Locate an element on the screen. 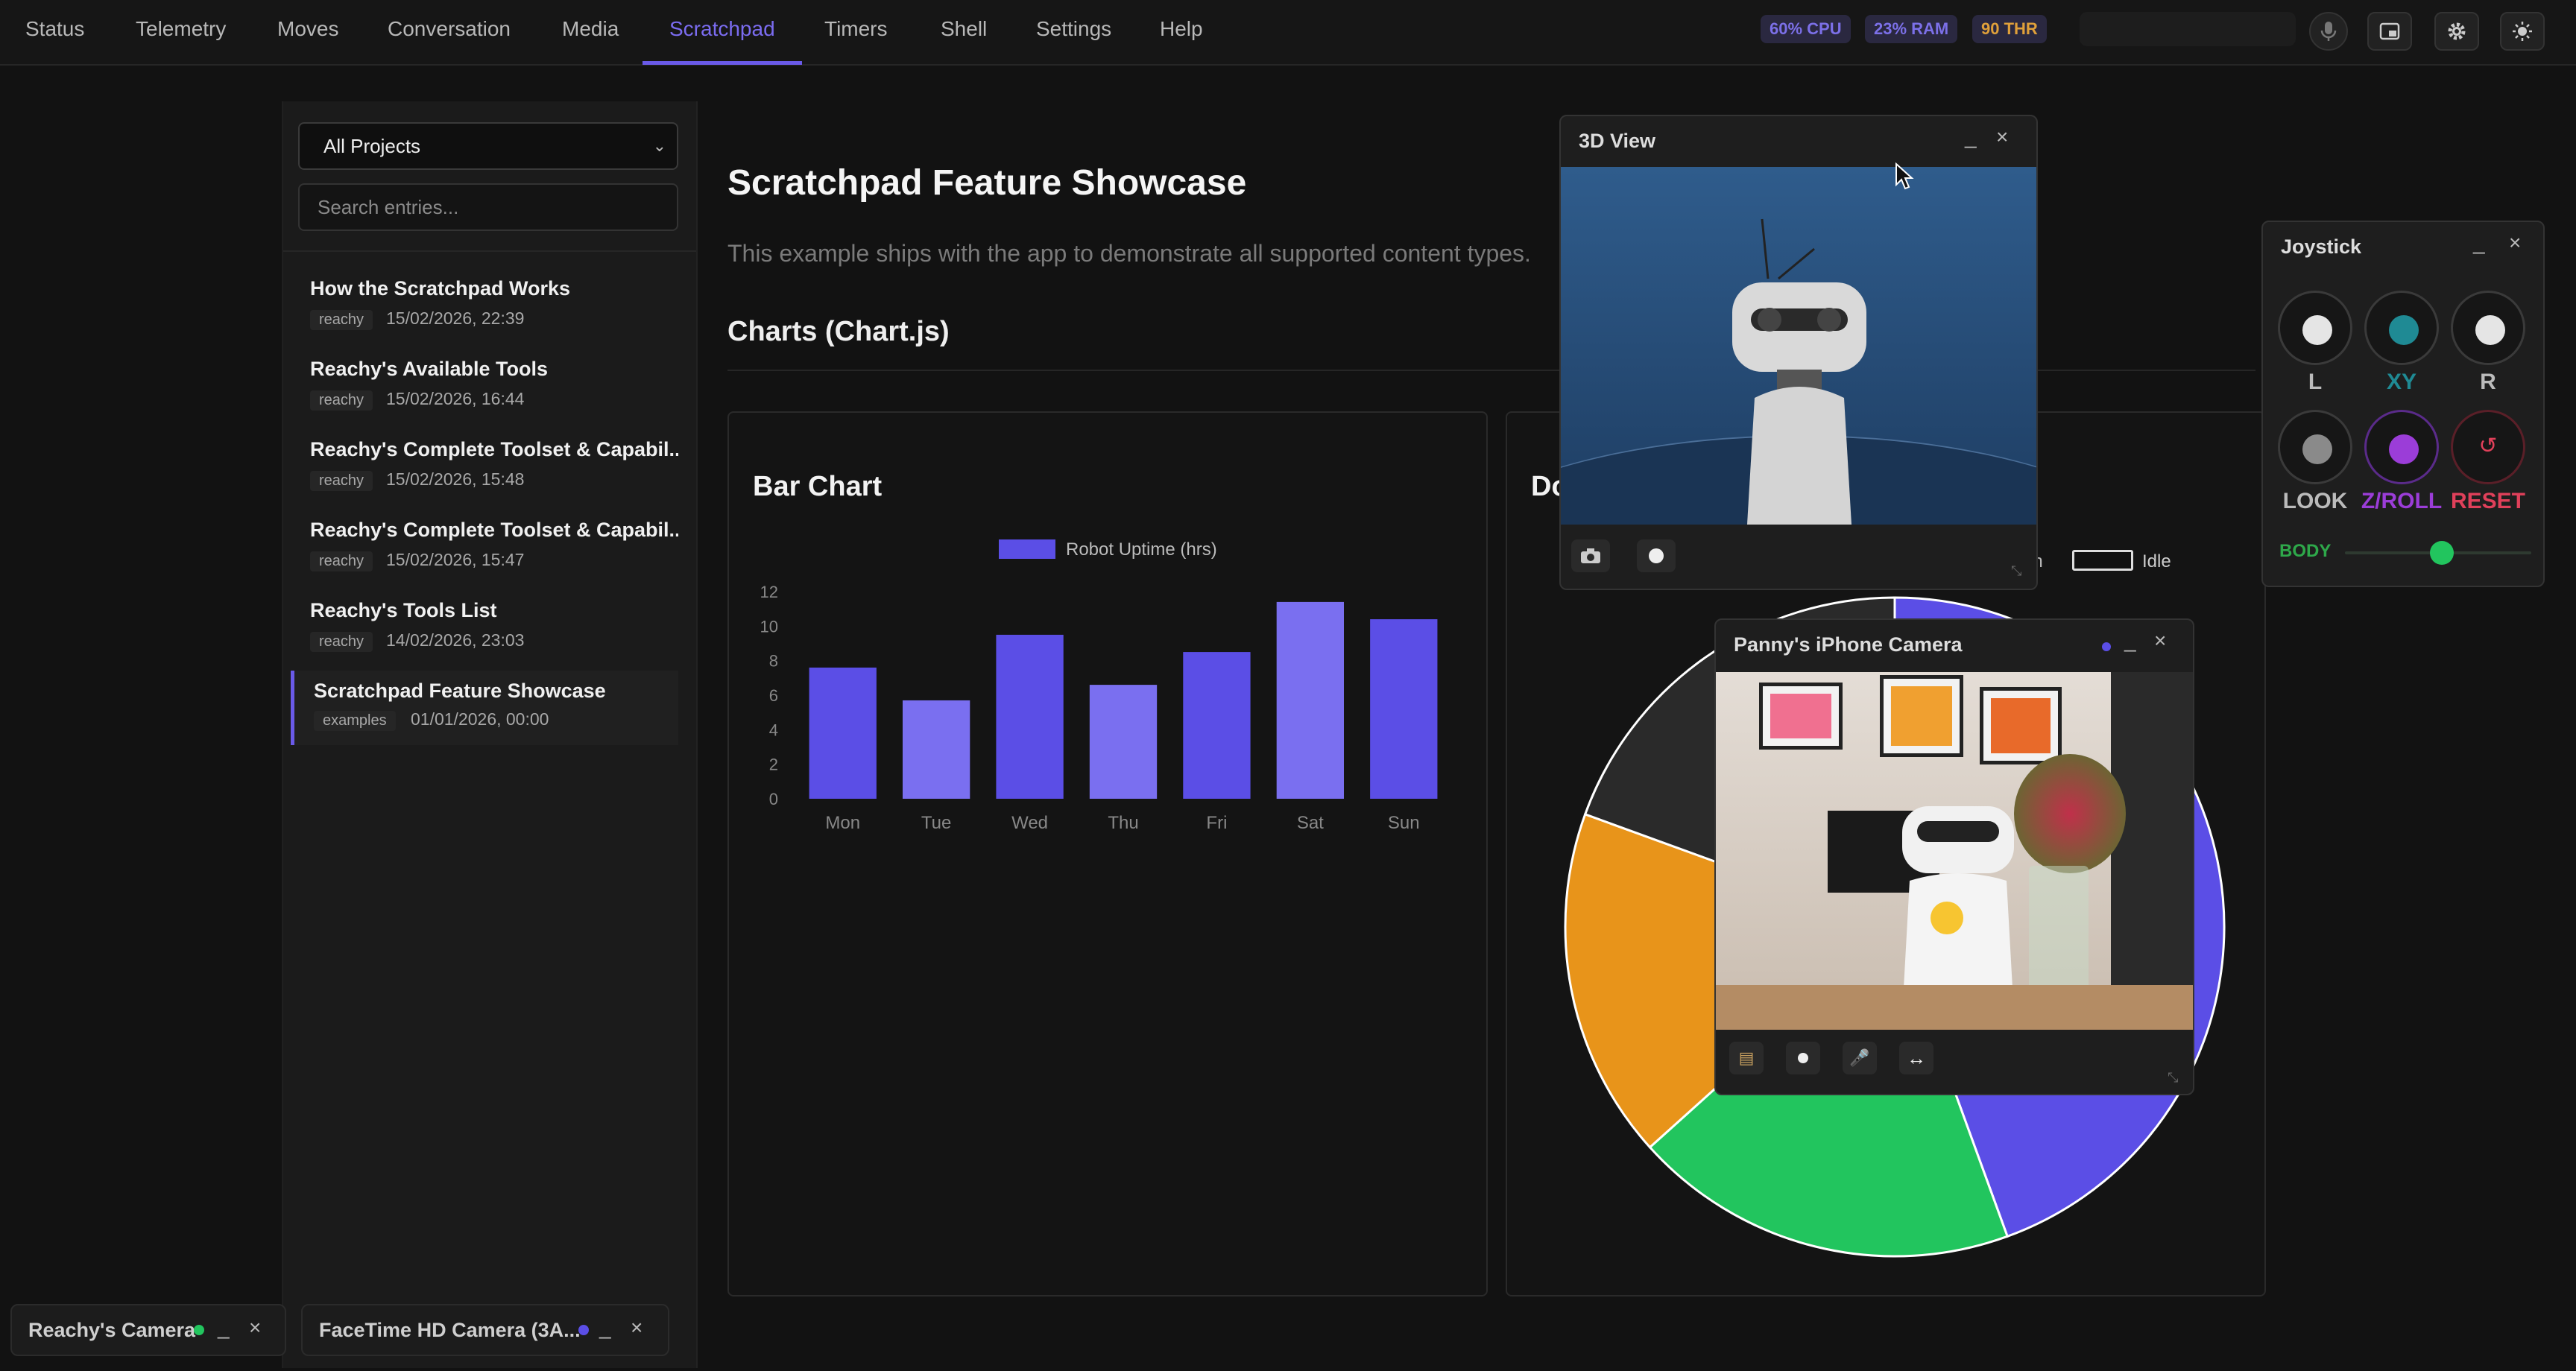 This screenshot has height=1371, width=2576. gear-icon is located at coordinates (2456, 31).